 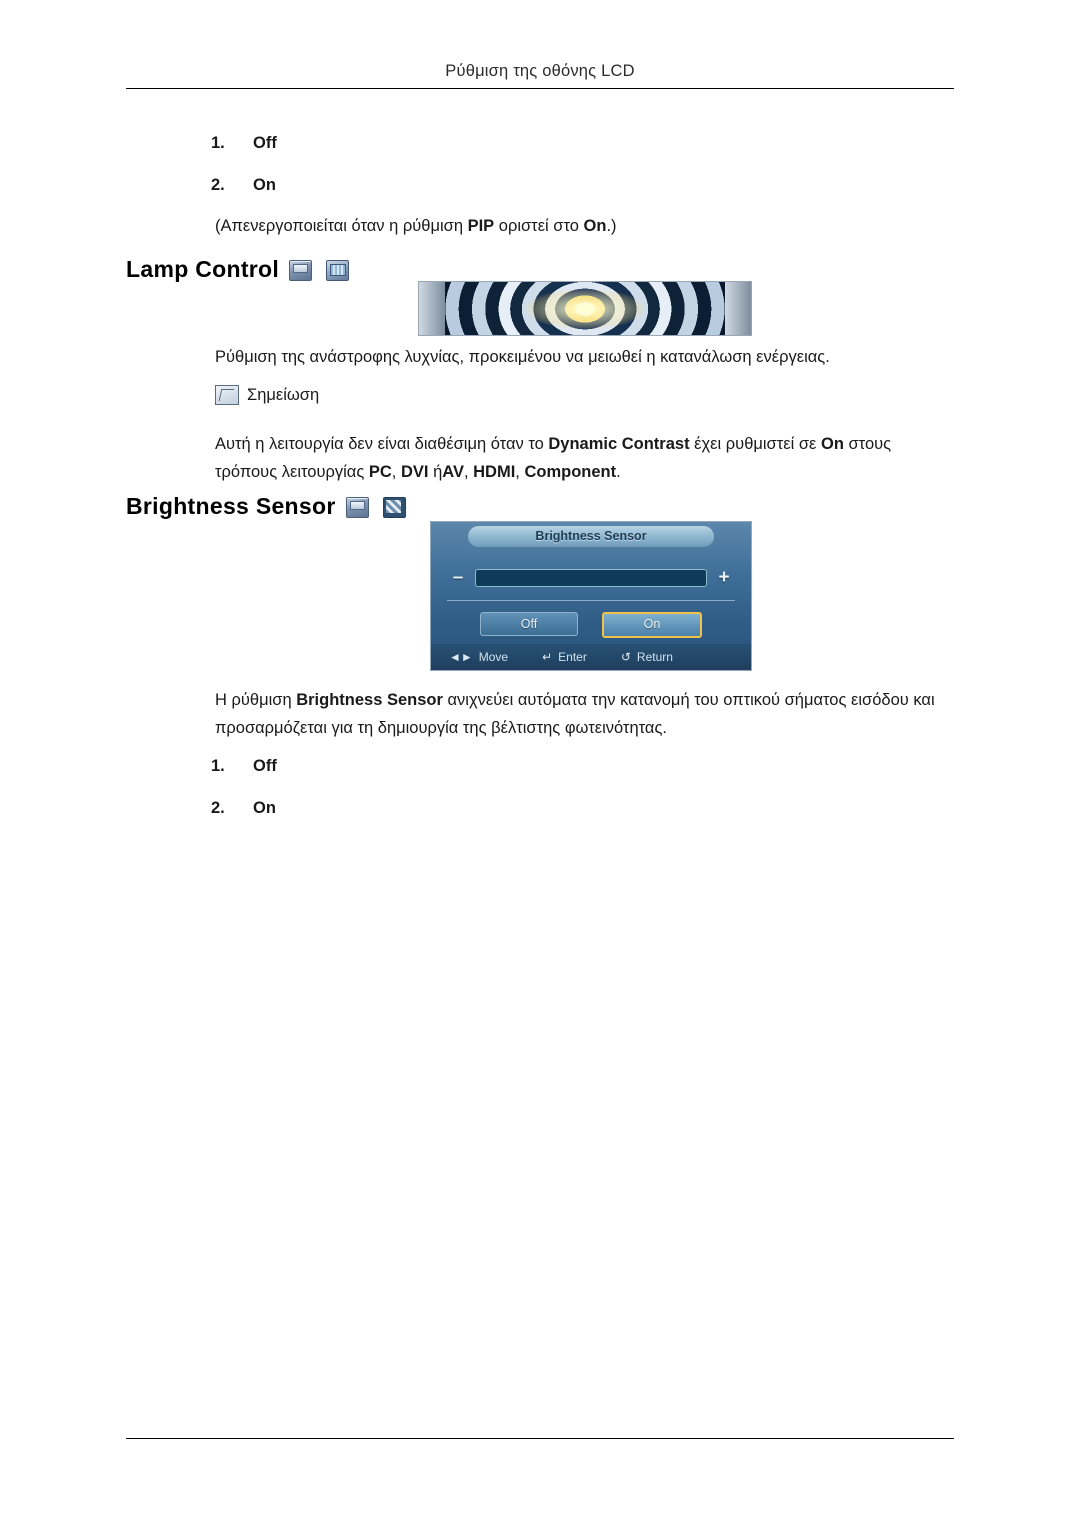 I want to click on page-header: Ρύθμιση της οθόνης LCD, so click(x=540, y=71).